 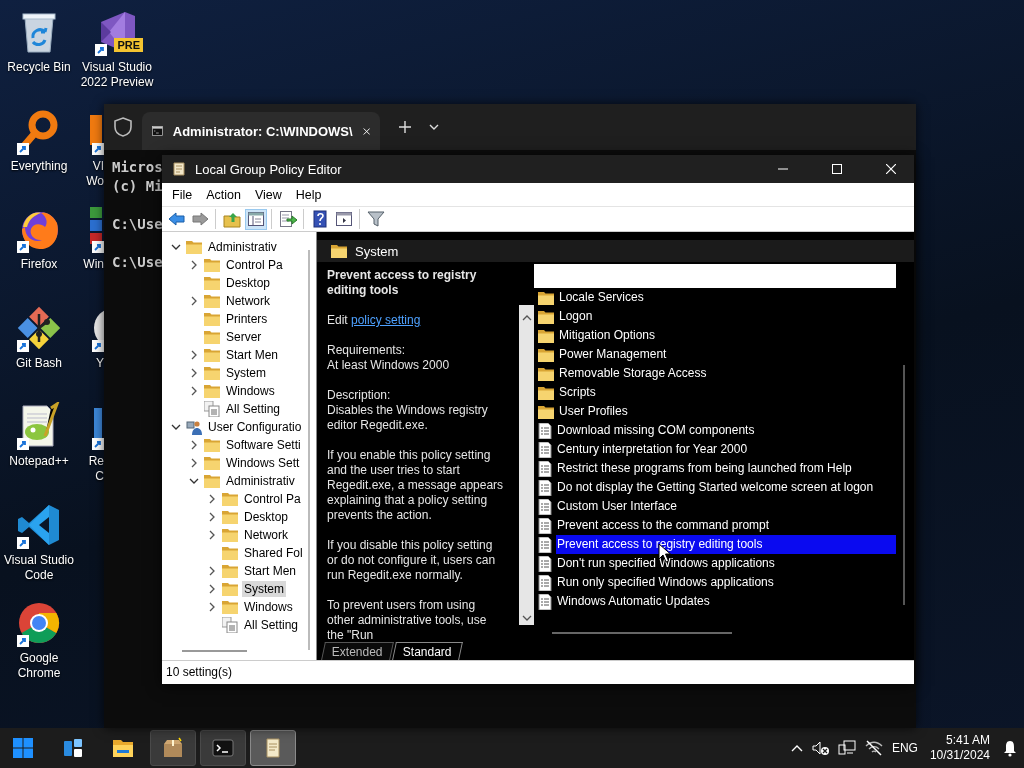 What do you see at coordinates (100, 363) in the screenshot?
I see `desktop-icon-label: Y` at bounding box center [100, 363].